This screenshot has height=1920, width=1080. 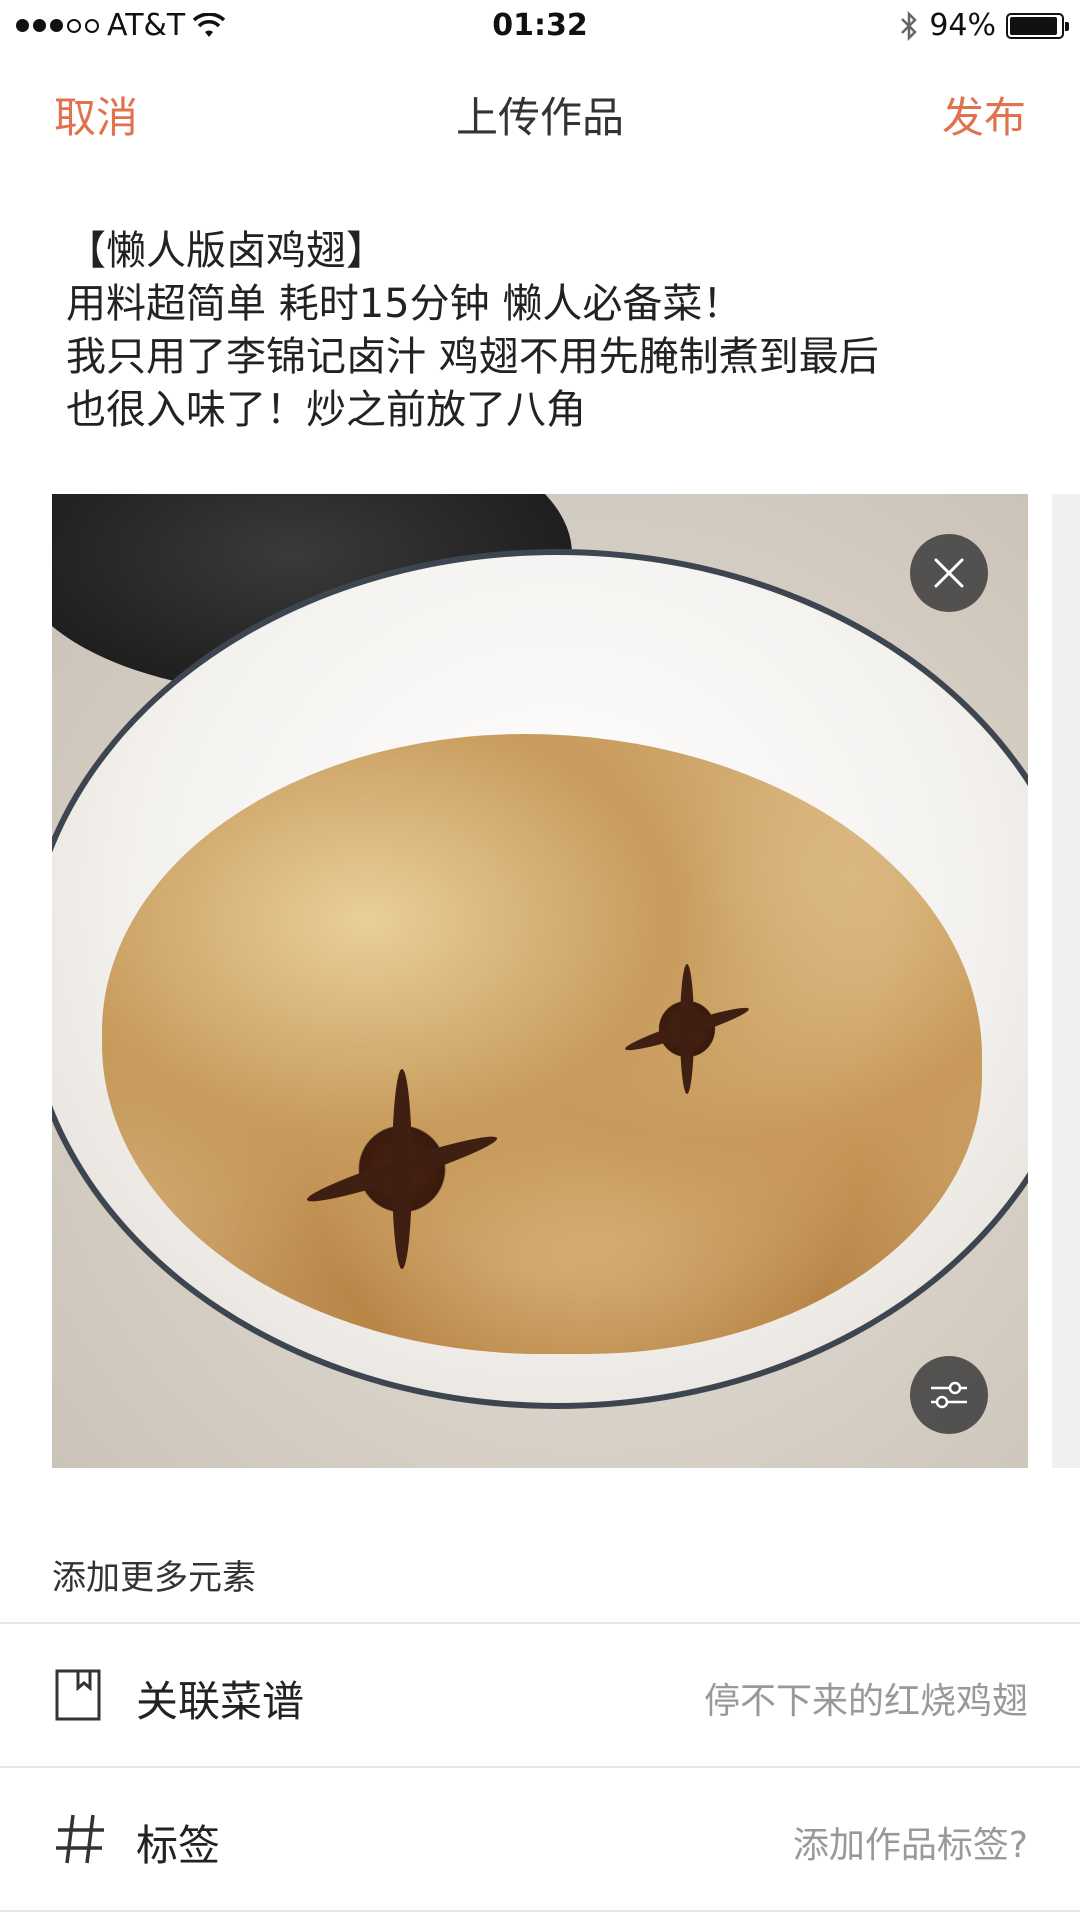 What do you see at coordinates (220, 1701) in the screenshot?
I see `link-recipe-label: 关联菜谱` at bounding box center [220, 1701].